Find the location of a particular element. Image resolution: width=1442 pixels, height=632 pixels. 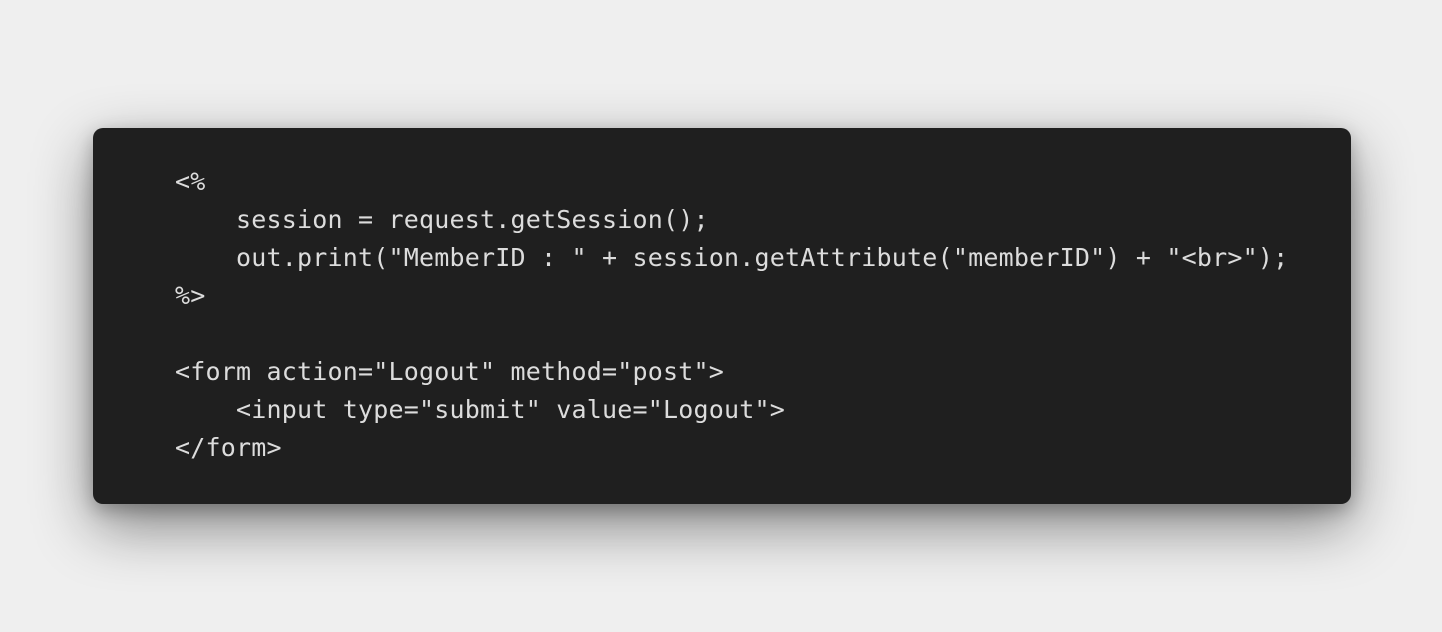

code-line: <form action="Logout" method="post"> is located at coordinates (450, 371).